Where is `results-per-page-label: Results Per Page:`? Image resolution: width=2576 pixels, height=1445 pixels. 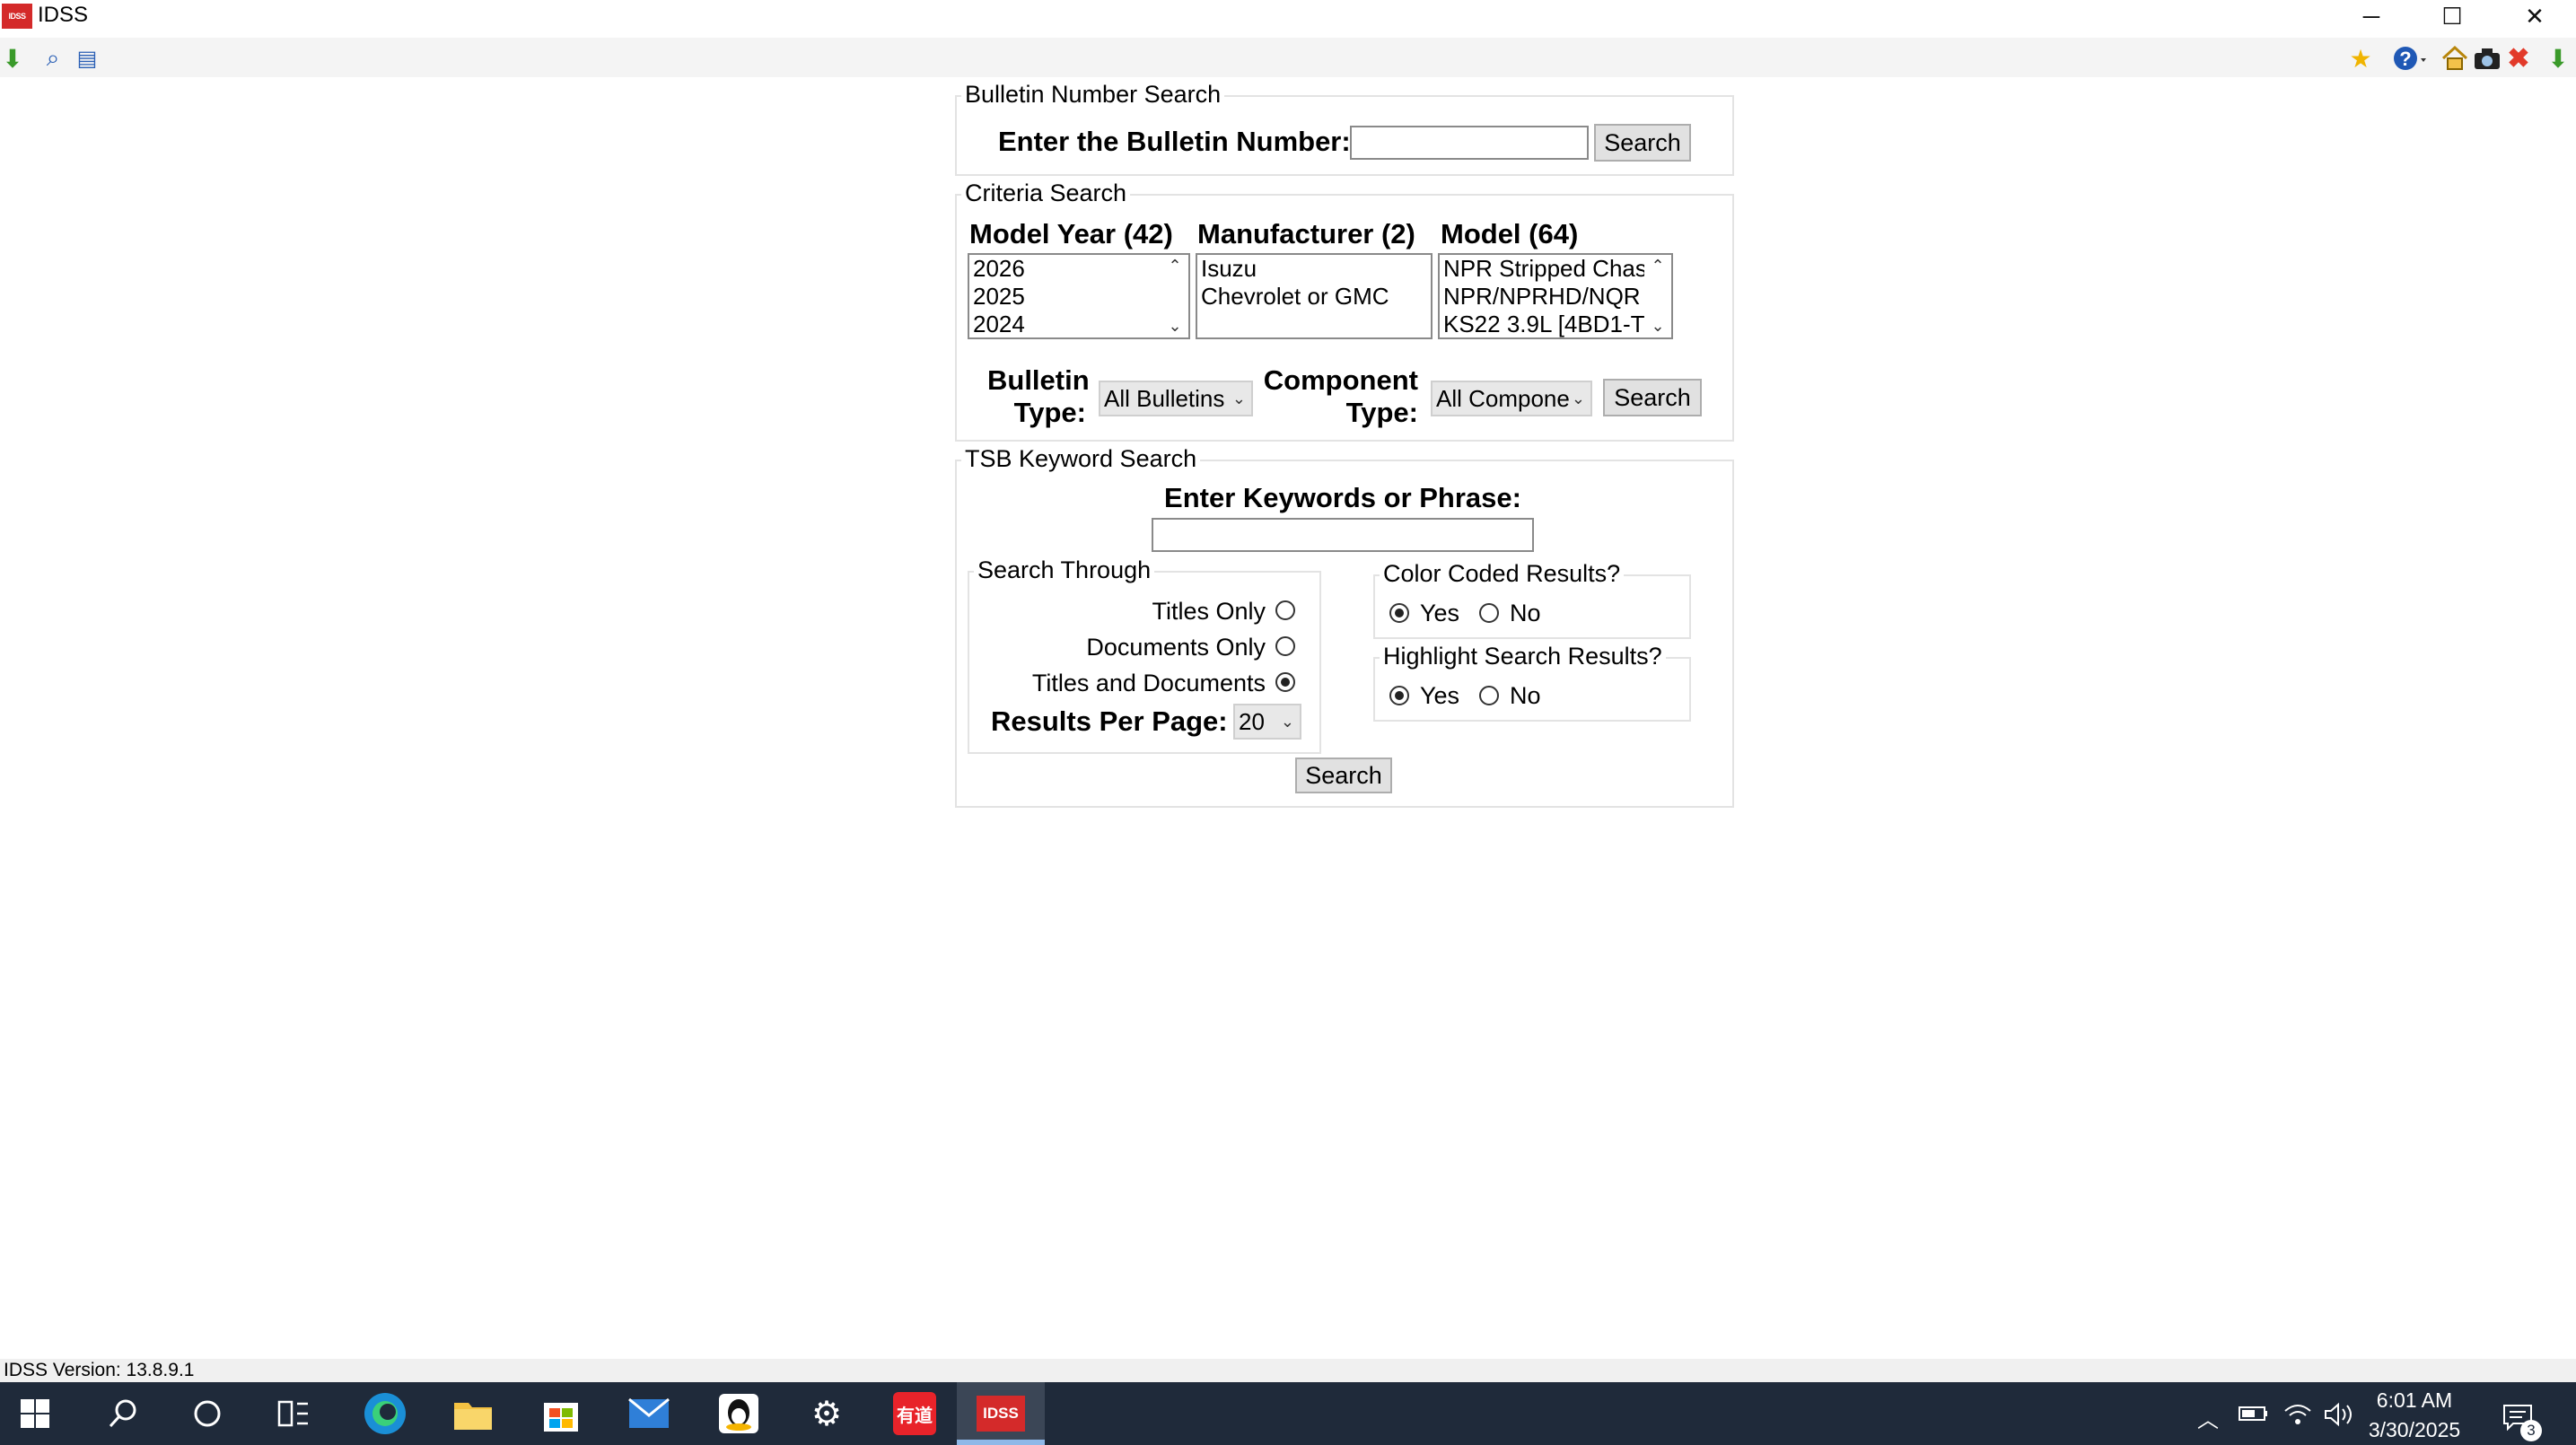
results-per-page-label: Results Per Page: is located at coordinates (1109, 721).